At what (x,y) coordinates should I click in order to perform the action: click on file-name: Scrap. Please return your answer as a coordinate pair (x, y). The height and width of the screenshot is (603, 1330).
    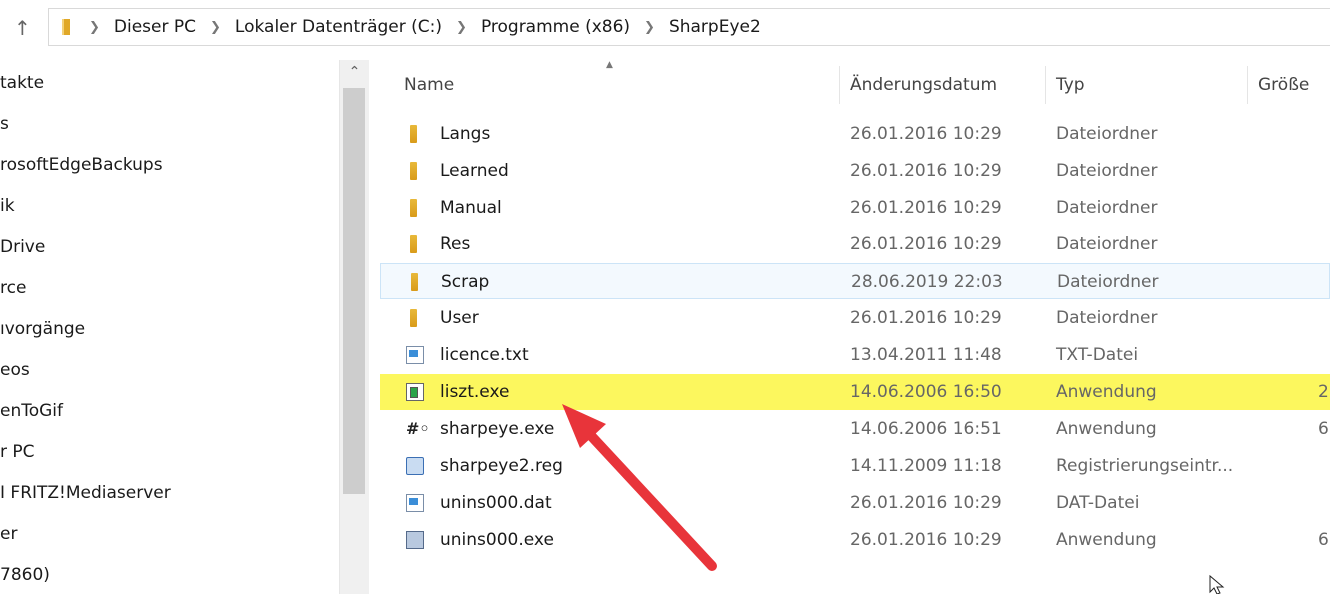
    Looking at the image, I should click on (465, 282).